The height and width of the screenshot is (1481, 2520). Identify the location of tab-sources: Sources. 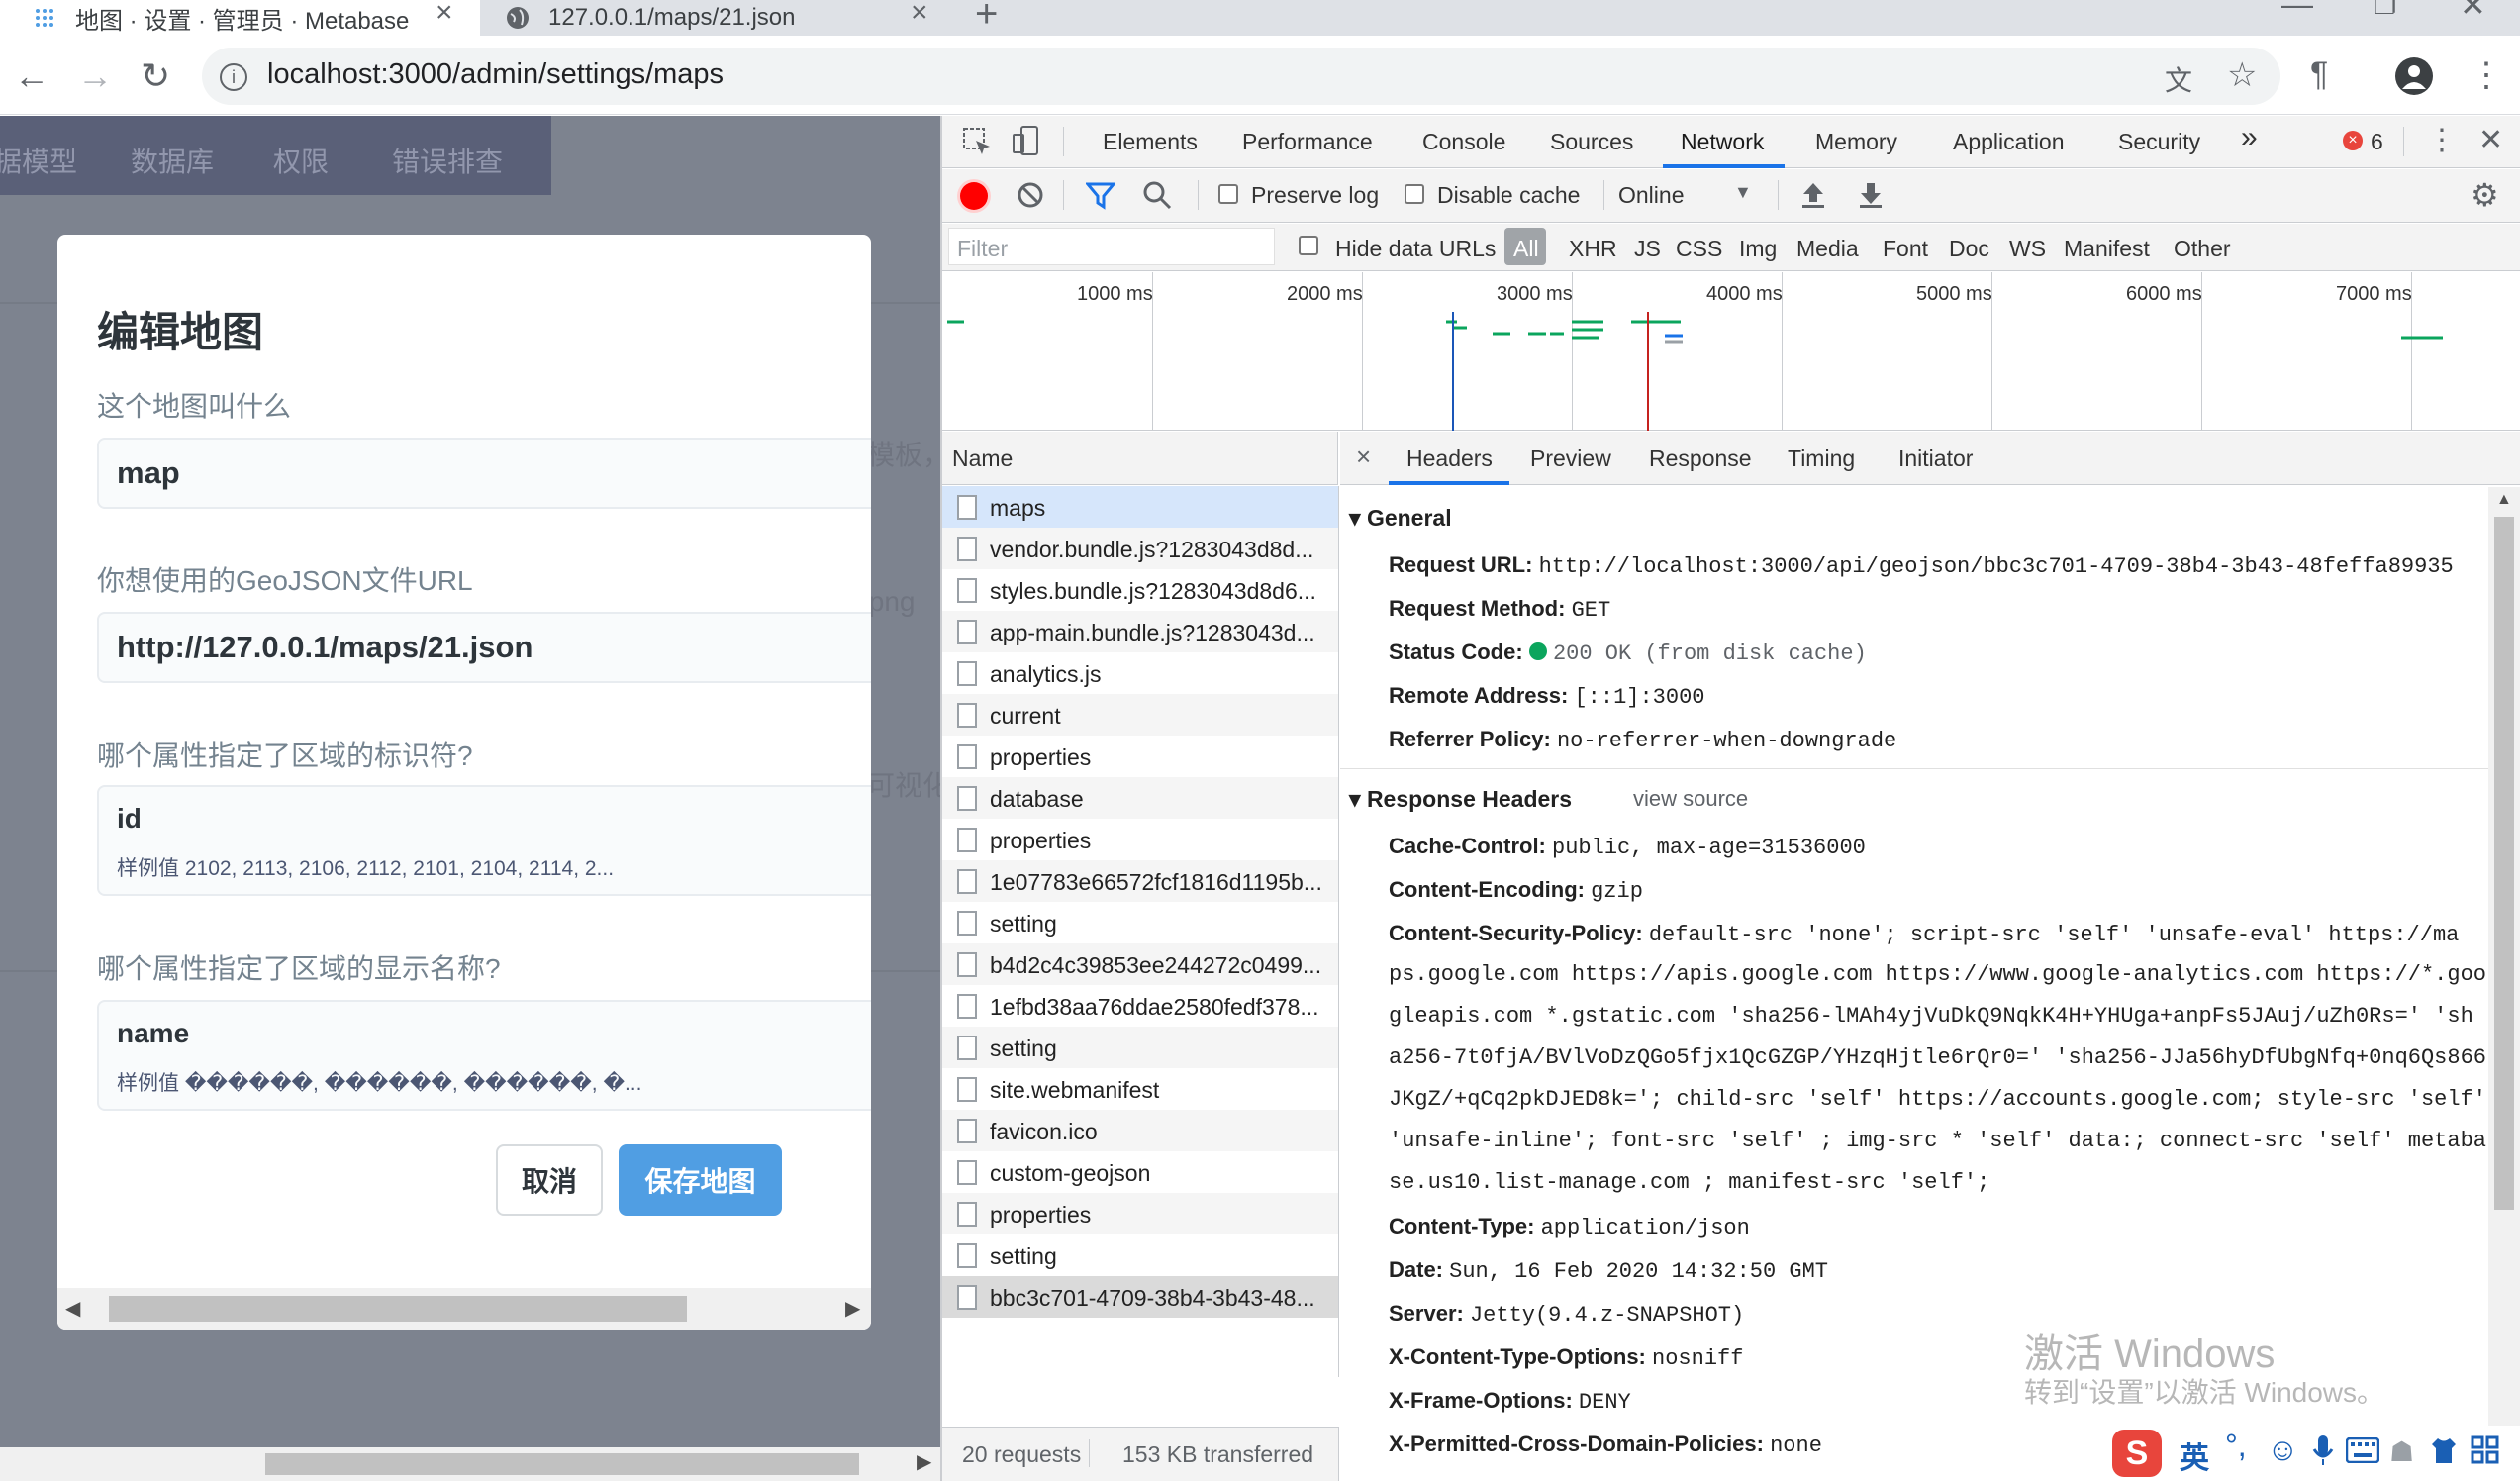
(1591, 142).